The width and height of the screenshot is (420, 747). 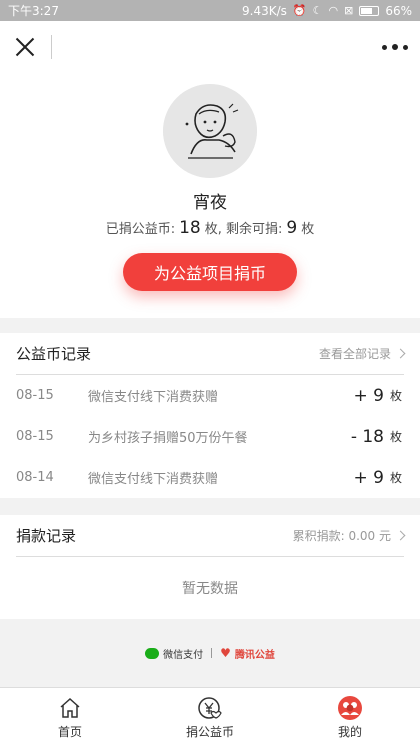 I want to click on coin-stats: 已捐公益币: 18 枚, 剩余可捐: 9 枚, so click(x=210, y=228).